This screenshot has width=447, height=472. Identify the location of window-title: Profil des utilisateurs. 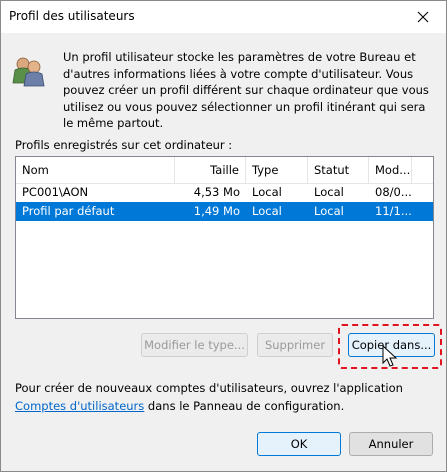
(72, 16).